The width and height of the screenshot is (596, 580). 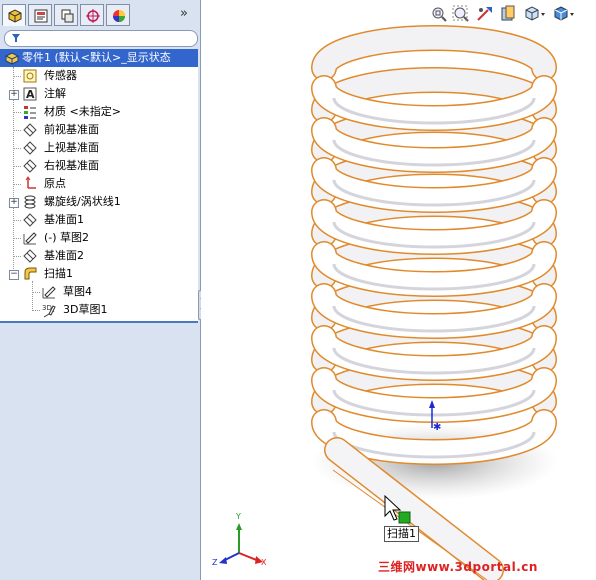 I want to click on property-manager-icon, so click(x=41, y=16).